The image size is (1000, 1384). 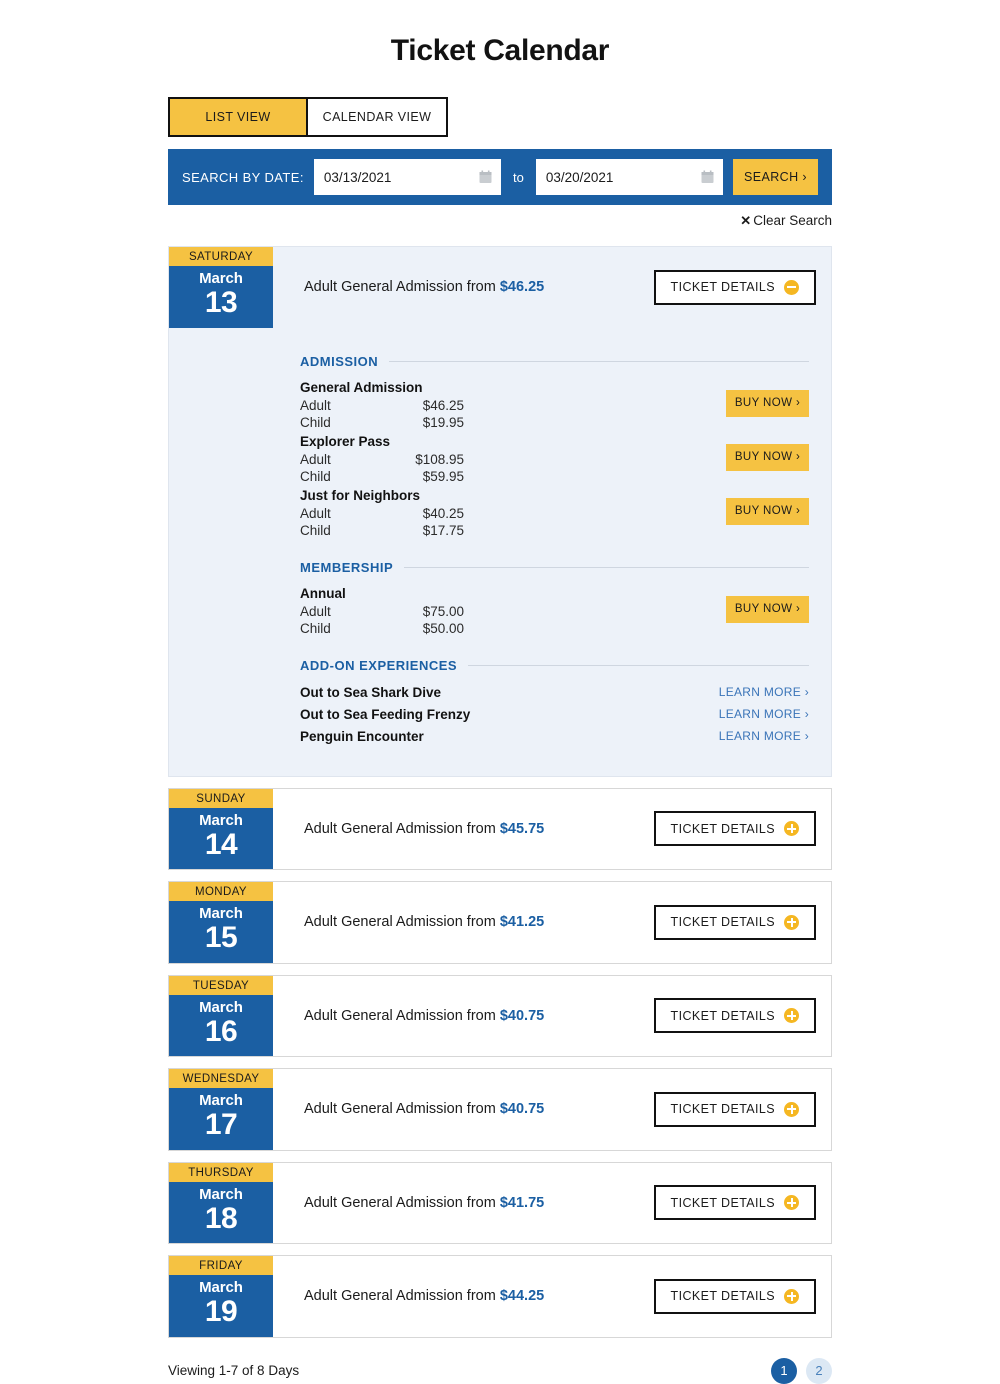 I want to click on price-amount: $50.00, so click(x=443, y=628).